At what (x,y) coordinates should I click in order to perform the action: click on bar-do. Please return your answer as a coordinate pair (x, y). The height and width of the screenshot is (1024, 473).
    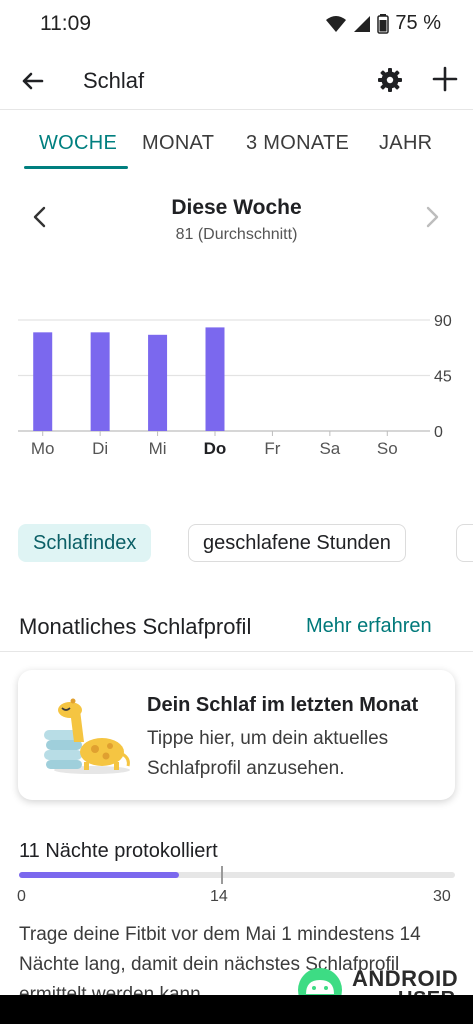
    Looking at the image, I should click on (215, 379).